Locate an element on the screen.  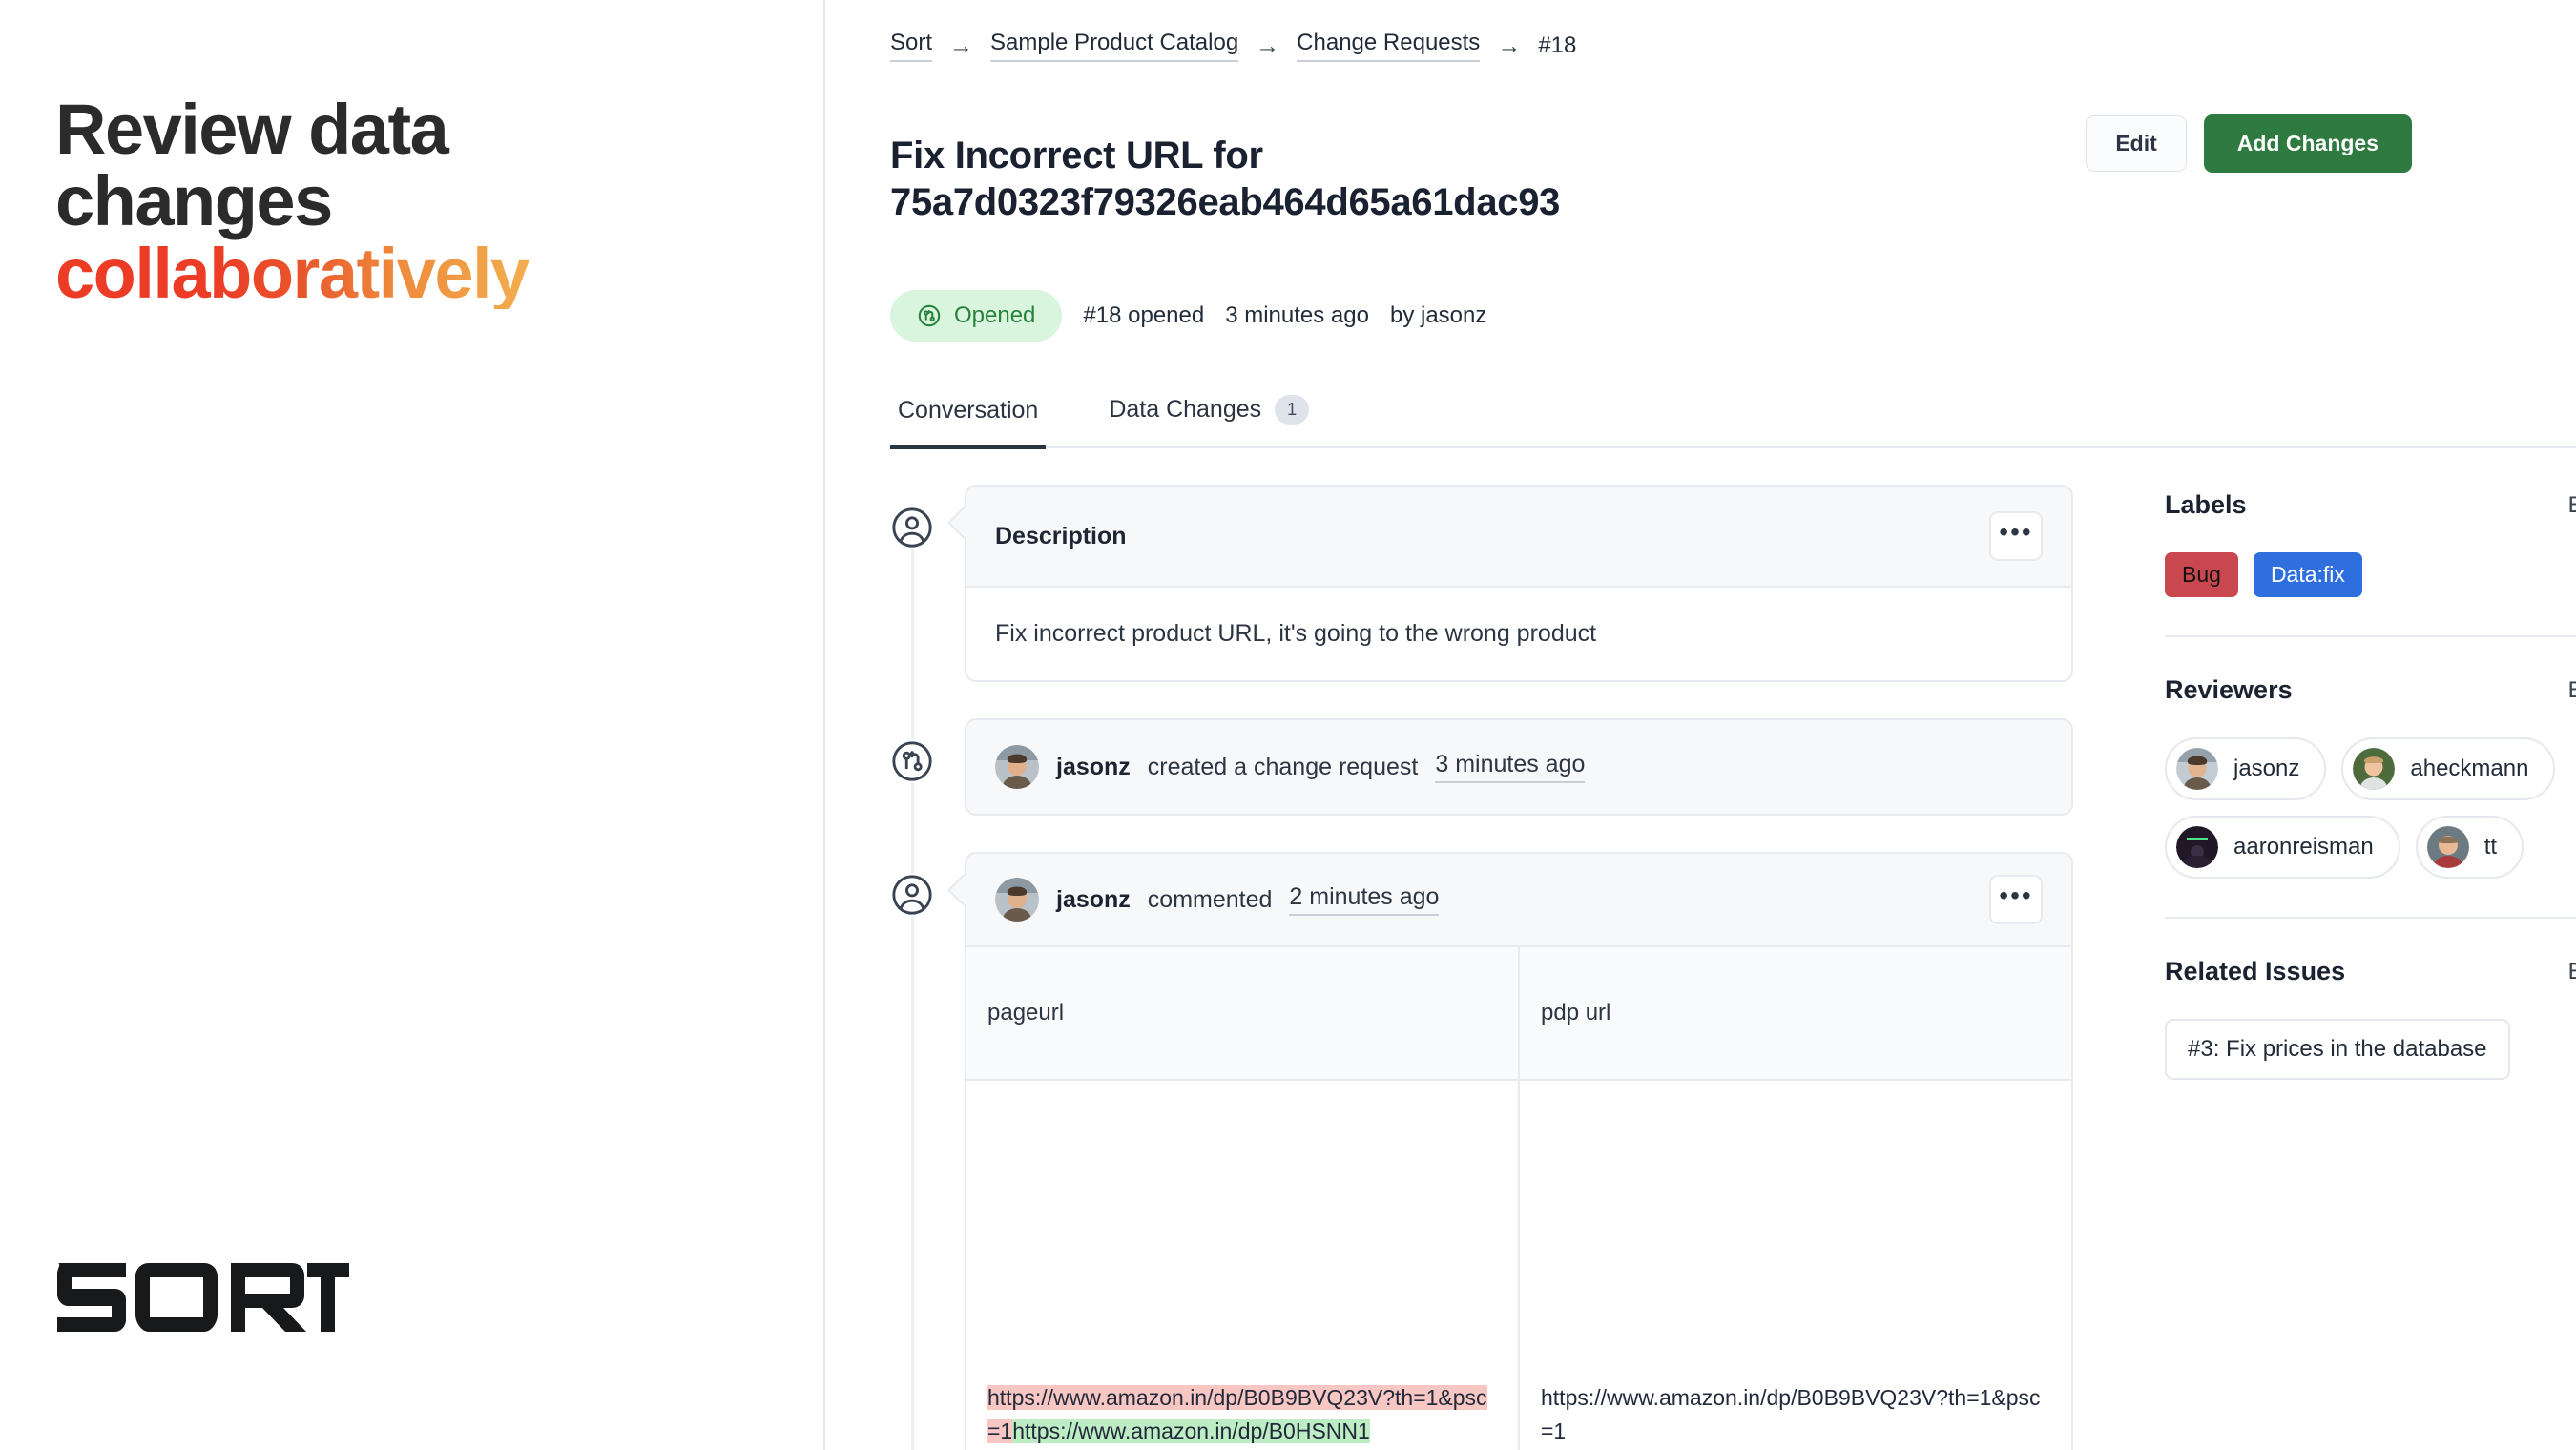
header-actions: Edit Add Changes is located at coordinates (2249, 144).